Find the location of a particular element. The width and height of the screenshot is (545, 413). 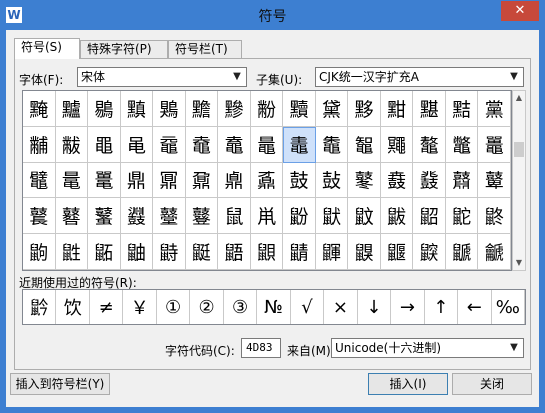

symbol-cell: 鼂 is located at coordinates (267, 144).